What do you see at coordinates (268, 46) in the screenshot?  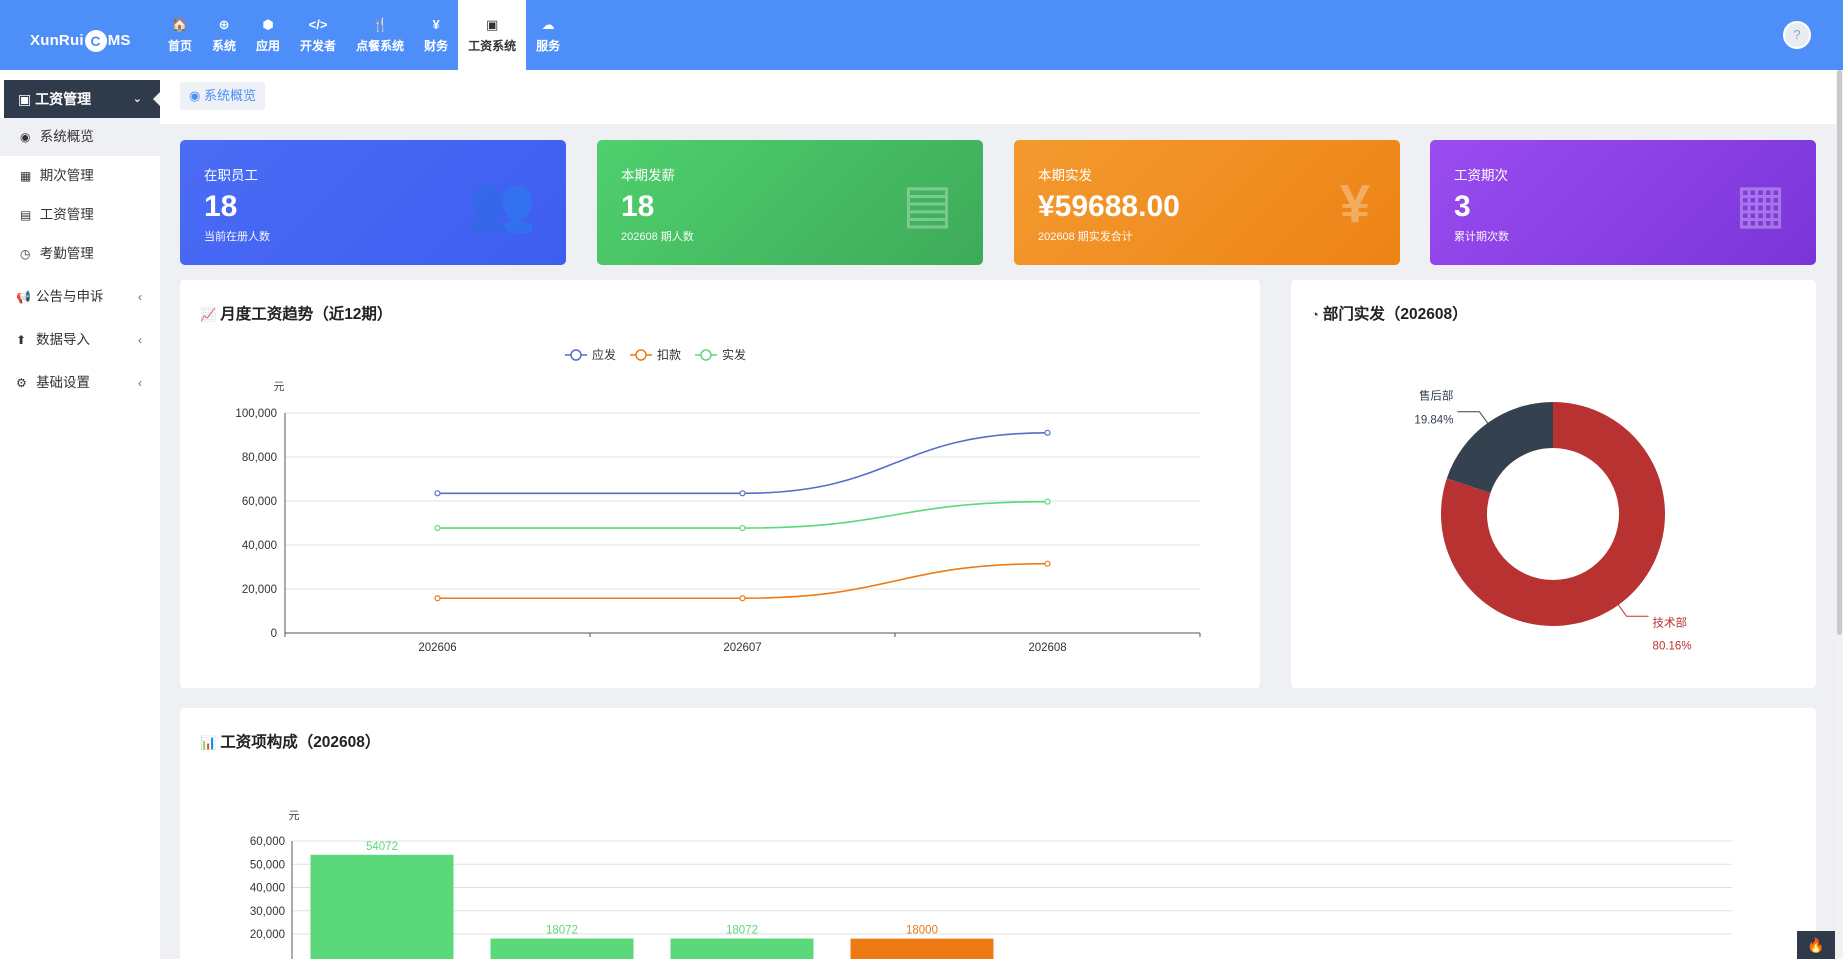 I see `nav-label: 应用` at bounding box center [268, 46].